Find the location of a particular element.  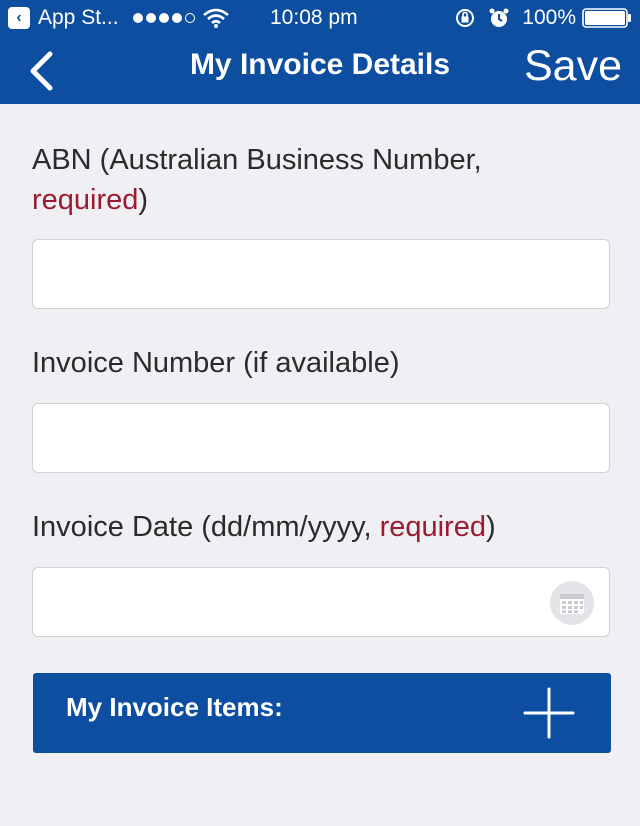

battery-icon is located at coordinates (606, 18).